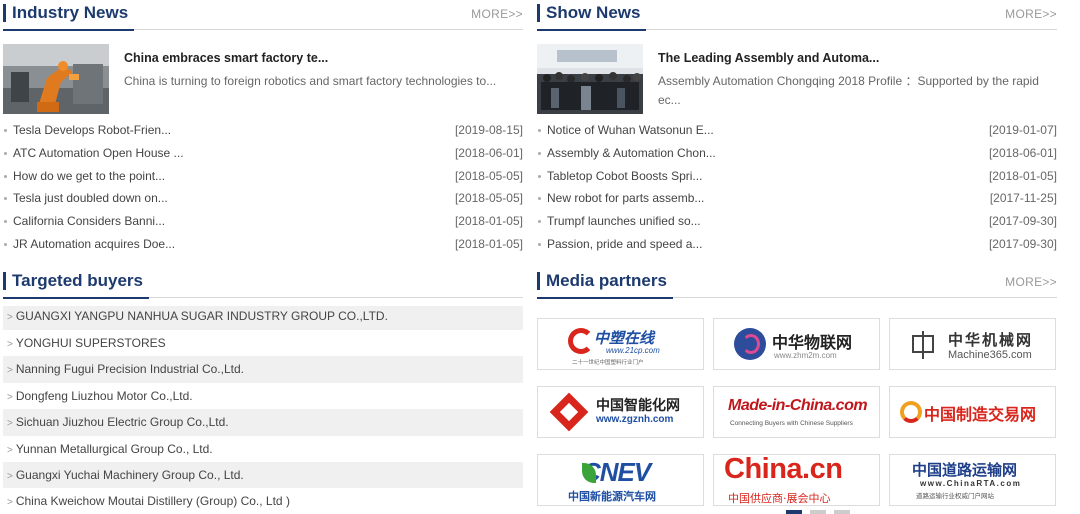 This screenshot has height=514, width=1080. I want to click on cnev-logo-subtitle: 中国新能源汽车网, so click(612, 496).